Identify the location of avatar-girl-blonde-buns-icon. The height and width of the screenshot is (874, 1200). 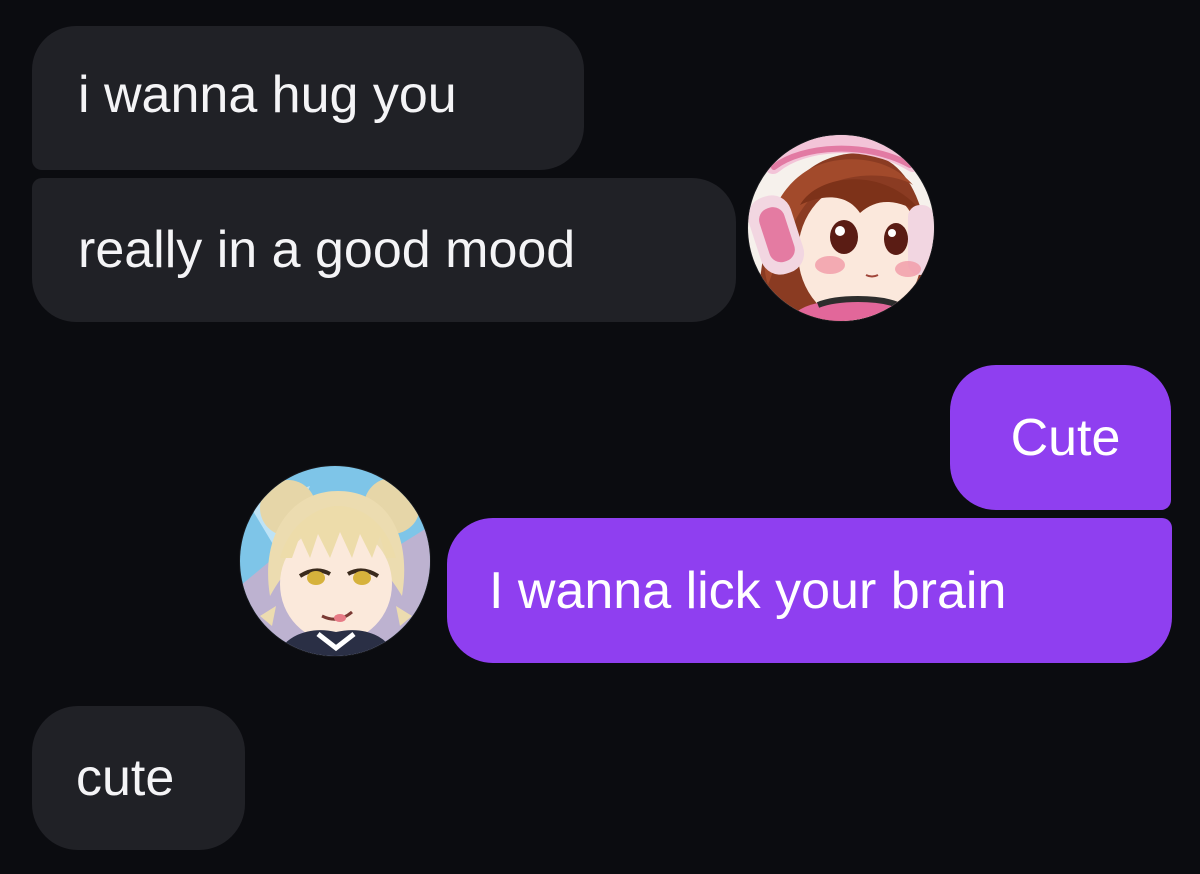
(335, 561).